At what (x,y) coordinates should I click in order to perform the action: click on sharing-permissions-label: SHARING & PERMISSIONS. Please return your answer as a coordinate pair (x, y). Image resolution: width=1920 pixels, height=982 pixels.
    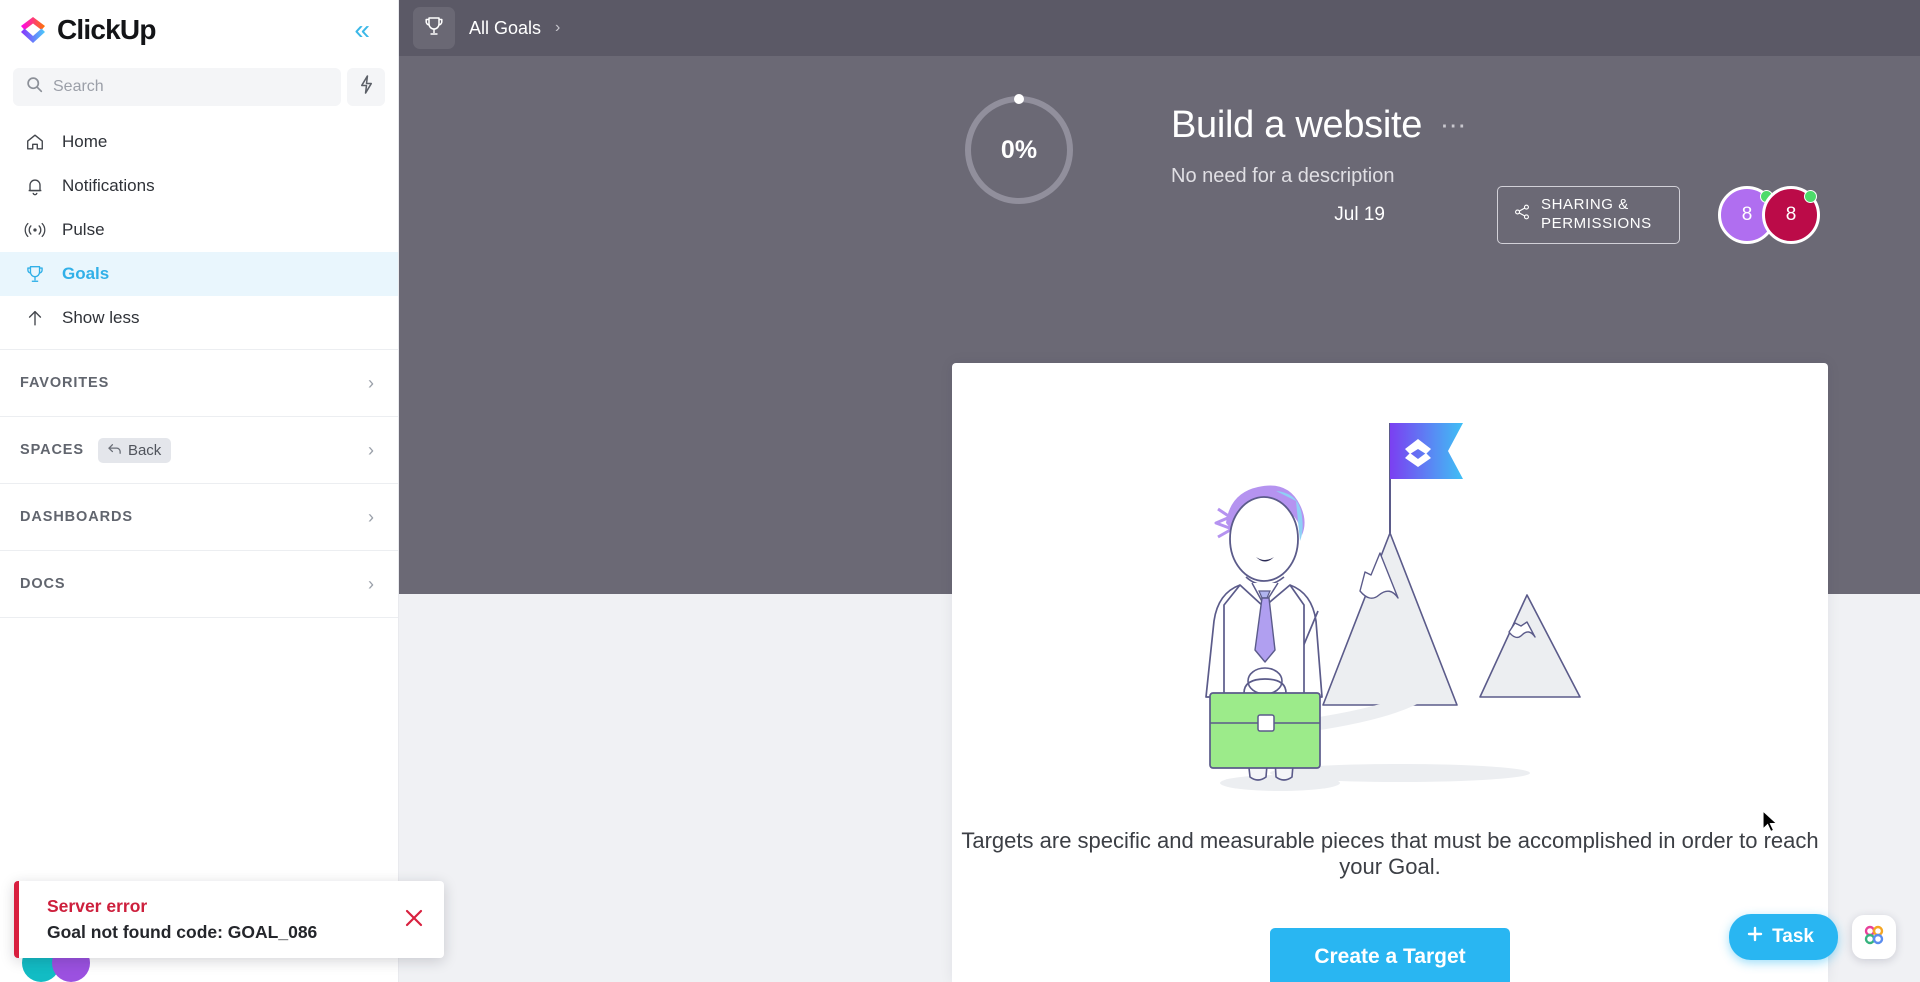
    Looking at the image, I should click on (1596, 214).